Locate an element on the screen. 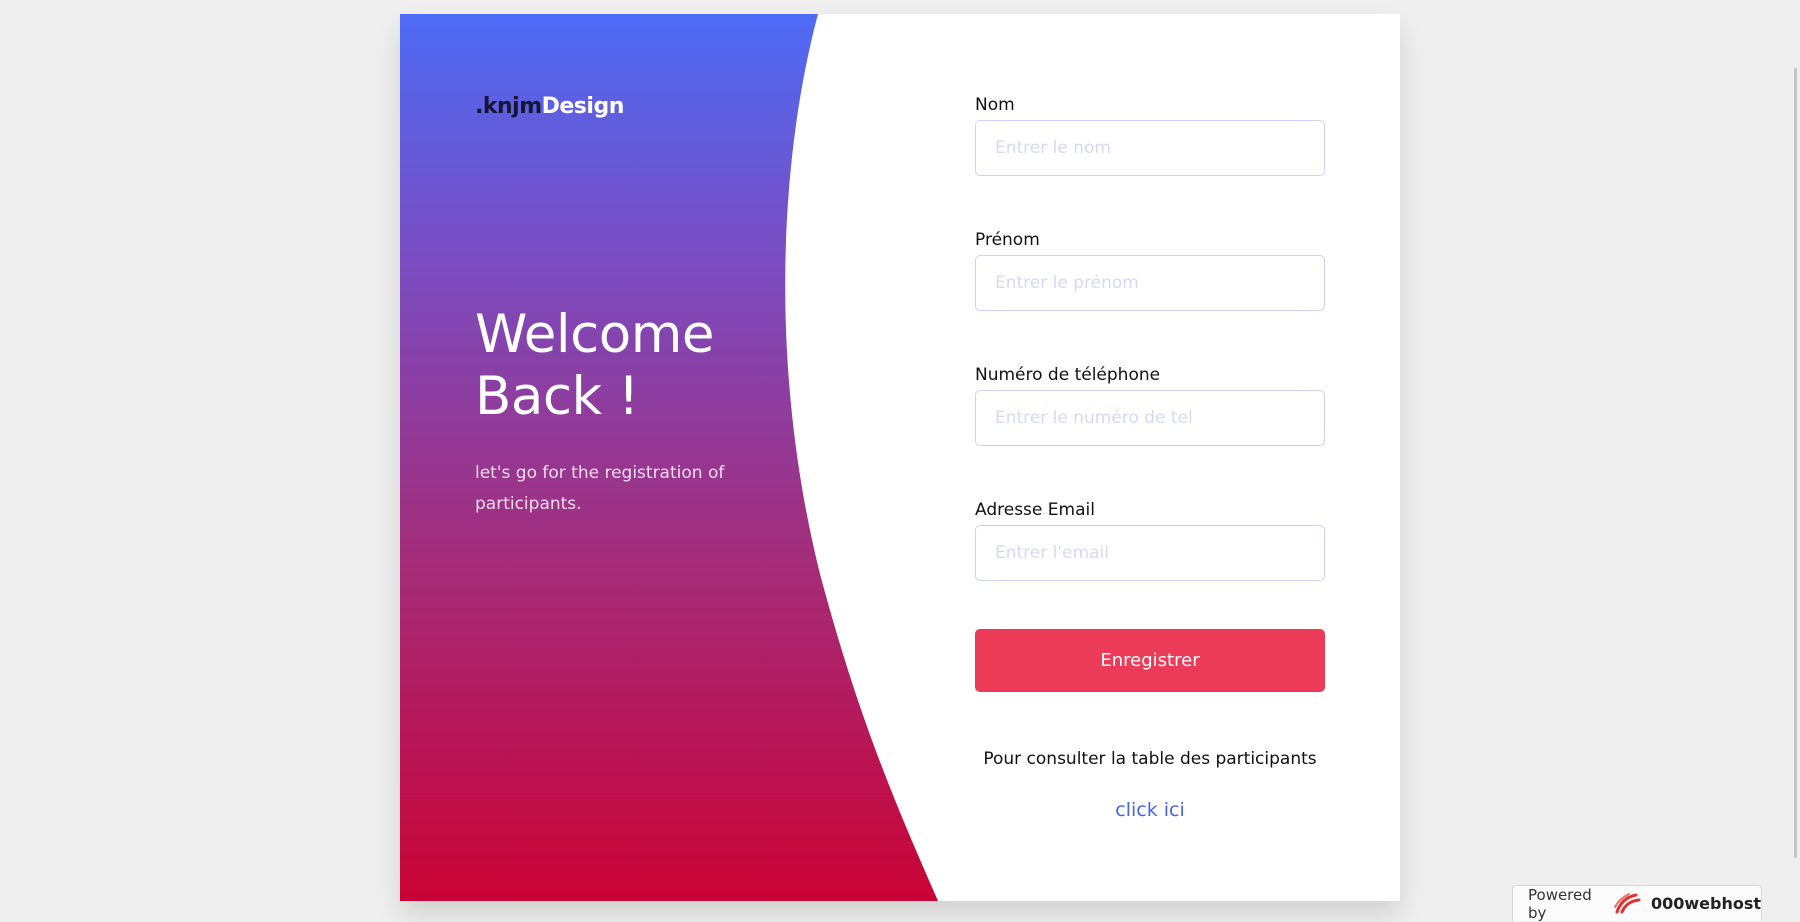 This screenshot has width=1800, height=922. consult-table-text: Pour consulter la table des participants is located at coordinates (1150, 759).